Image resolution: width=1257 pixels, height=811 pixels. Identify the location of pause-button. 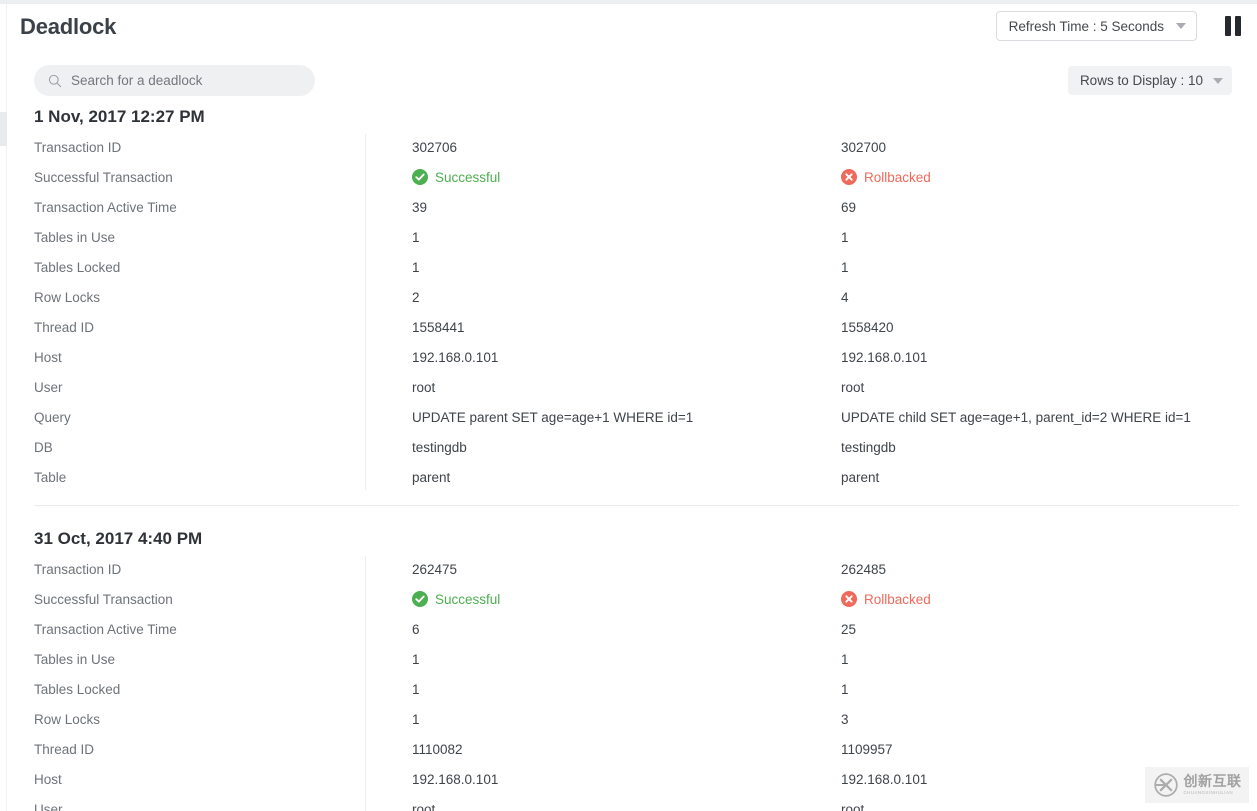
(1233, 26).